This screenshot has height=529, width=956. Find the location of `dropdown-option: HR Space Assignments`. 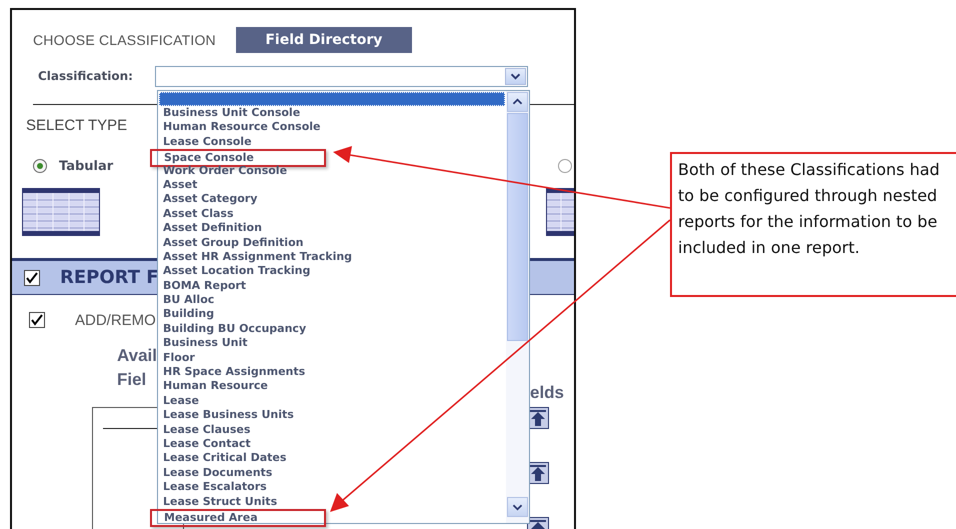

dropdown-option: HR Space Assignments is located at coordinates (232, 372).